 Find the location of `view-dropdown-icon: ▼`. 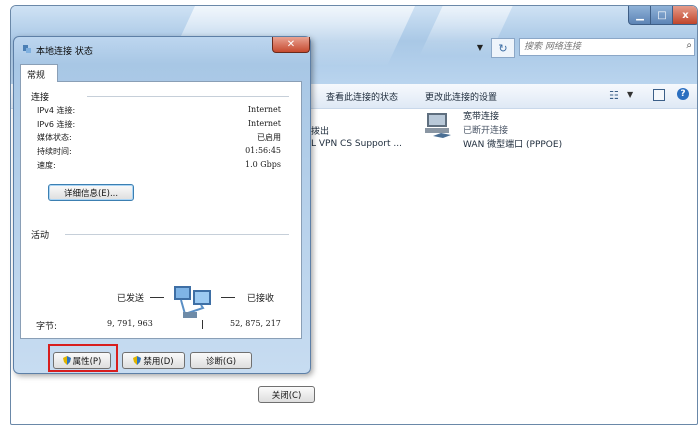

view-dropdown-icon: ▼ is located at coordinates (630, 94).